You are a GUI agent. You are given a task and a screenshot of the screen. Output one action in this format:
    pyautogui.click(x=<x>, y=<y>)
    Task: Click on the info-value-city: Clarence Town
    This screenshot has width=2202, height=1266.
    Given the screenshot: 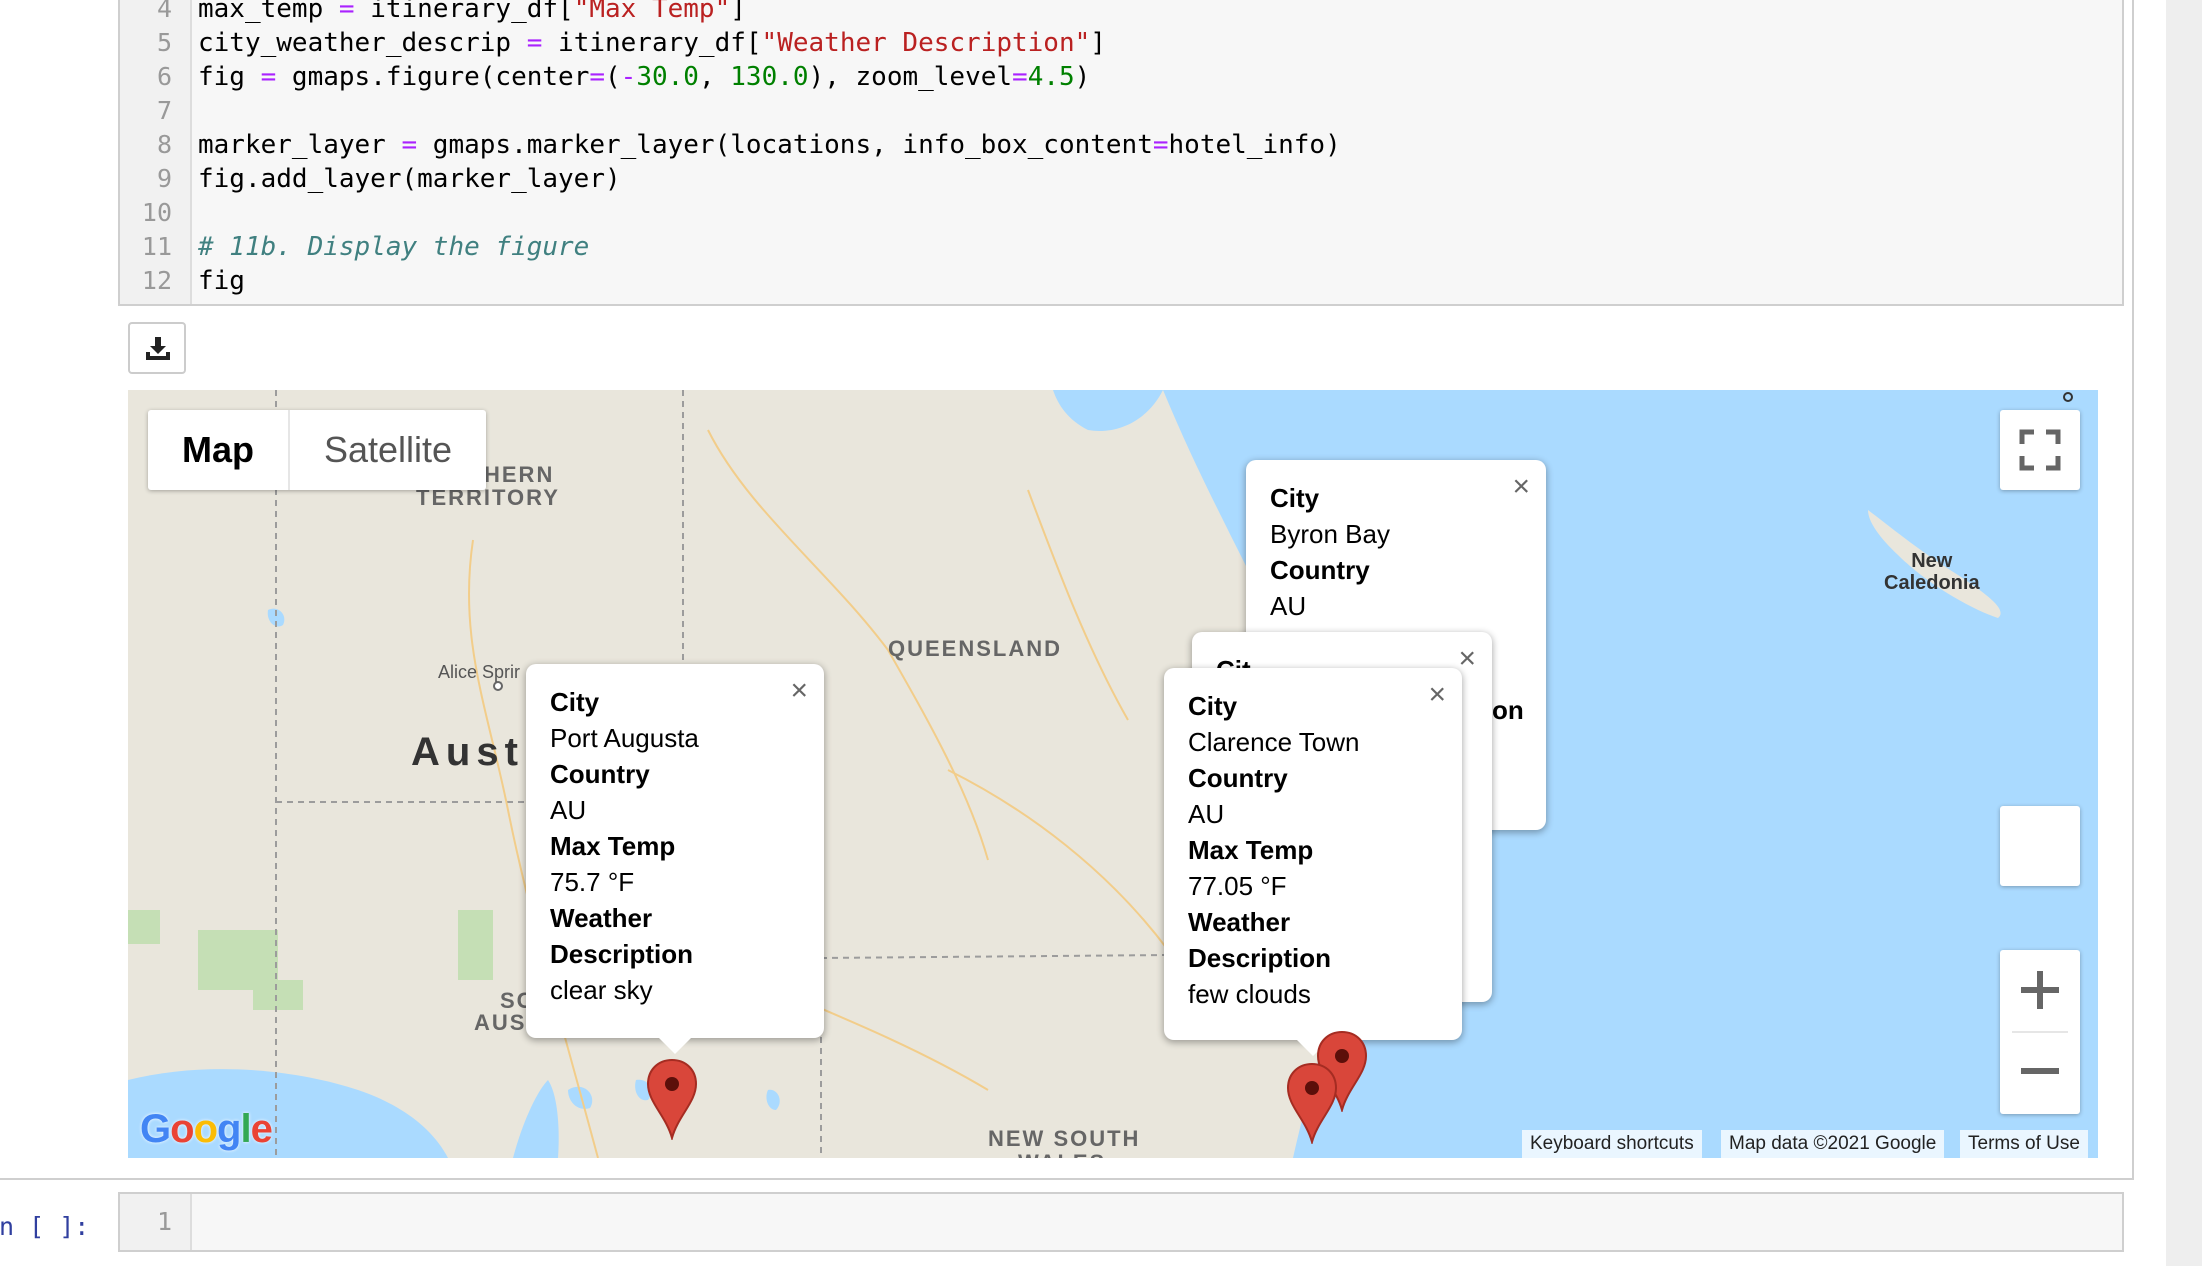 What is the action you would take?
    pyautogui.click(x=1274, y=742)
    